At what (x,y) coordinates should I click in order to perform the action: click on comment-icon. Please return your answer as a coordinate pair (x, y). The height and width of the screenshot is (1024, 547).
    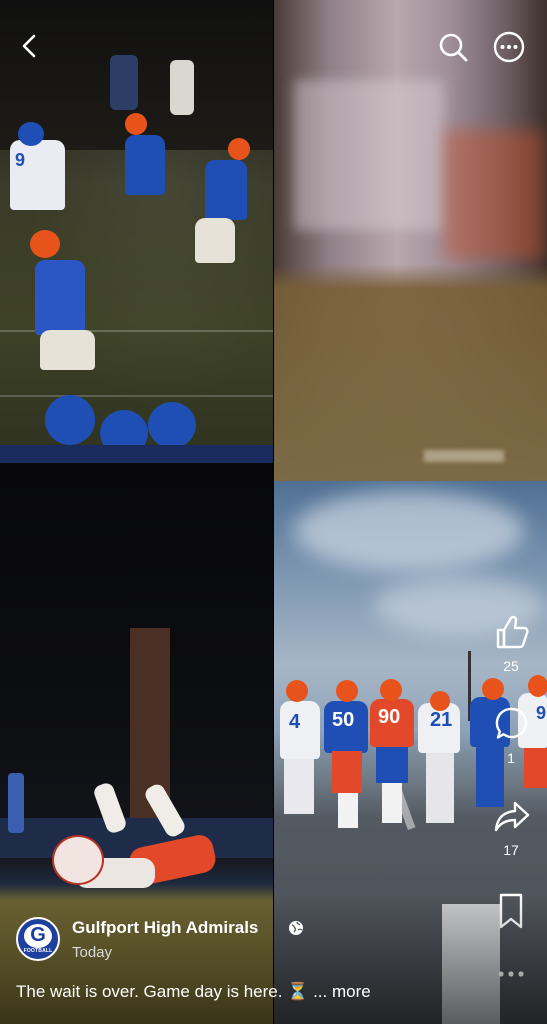
    Looking at the image, I should click on (511, 723).